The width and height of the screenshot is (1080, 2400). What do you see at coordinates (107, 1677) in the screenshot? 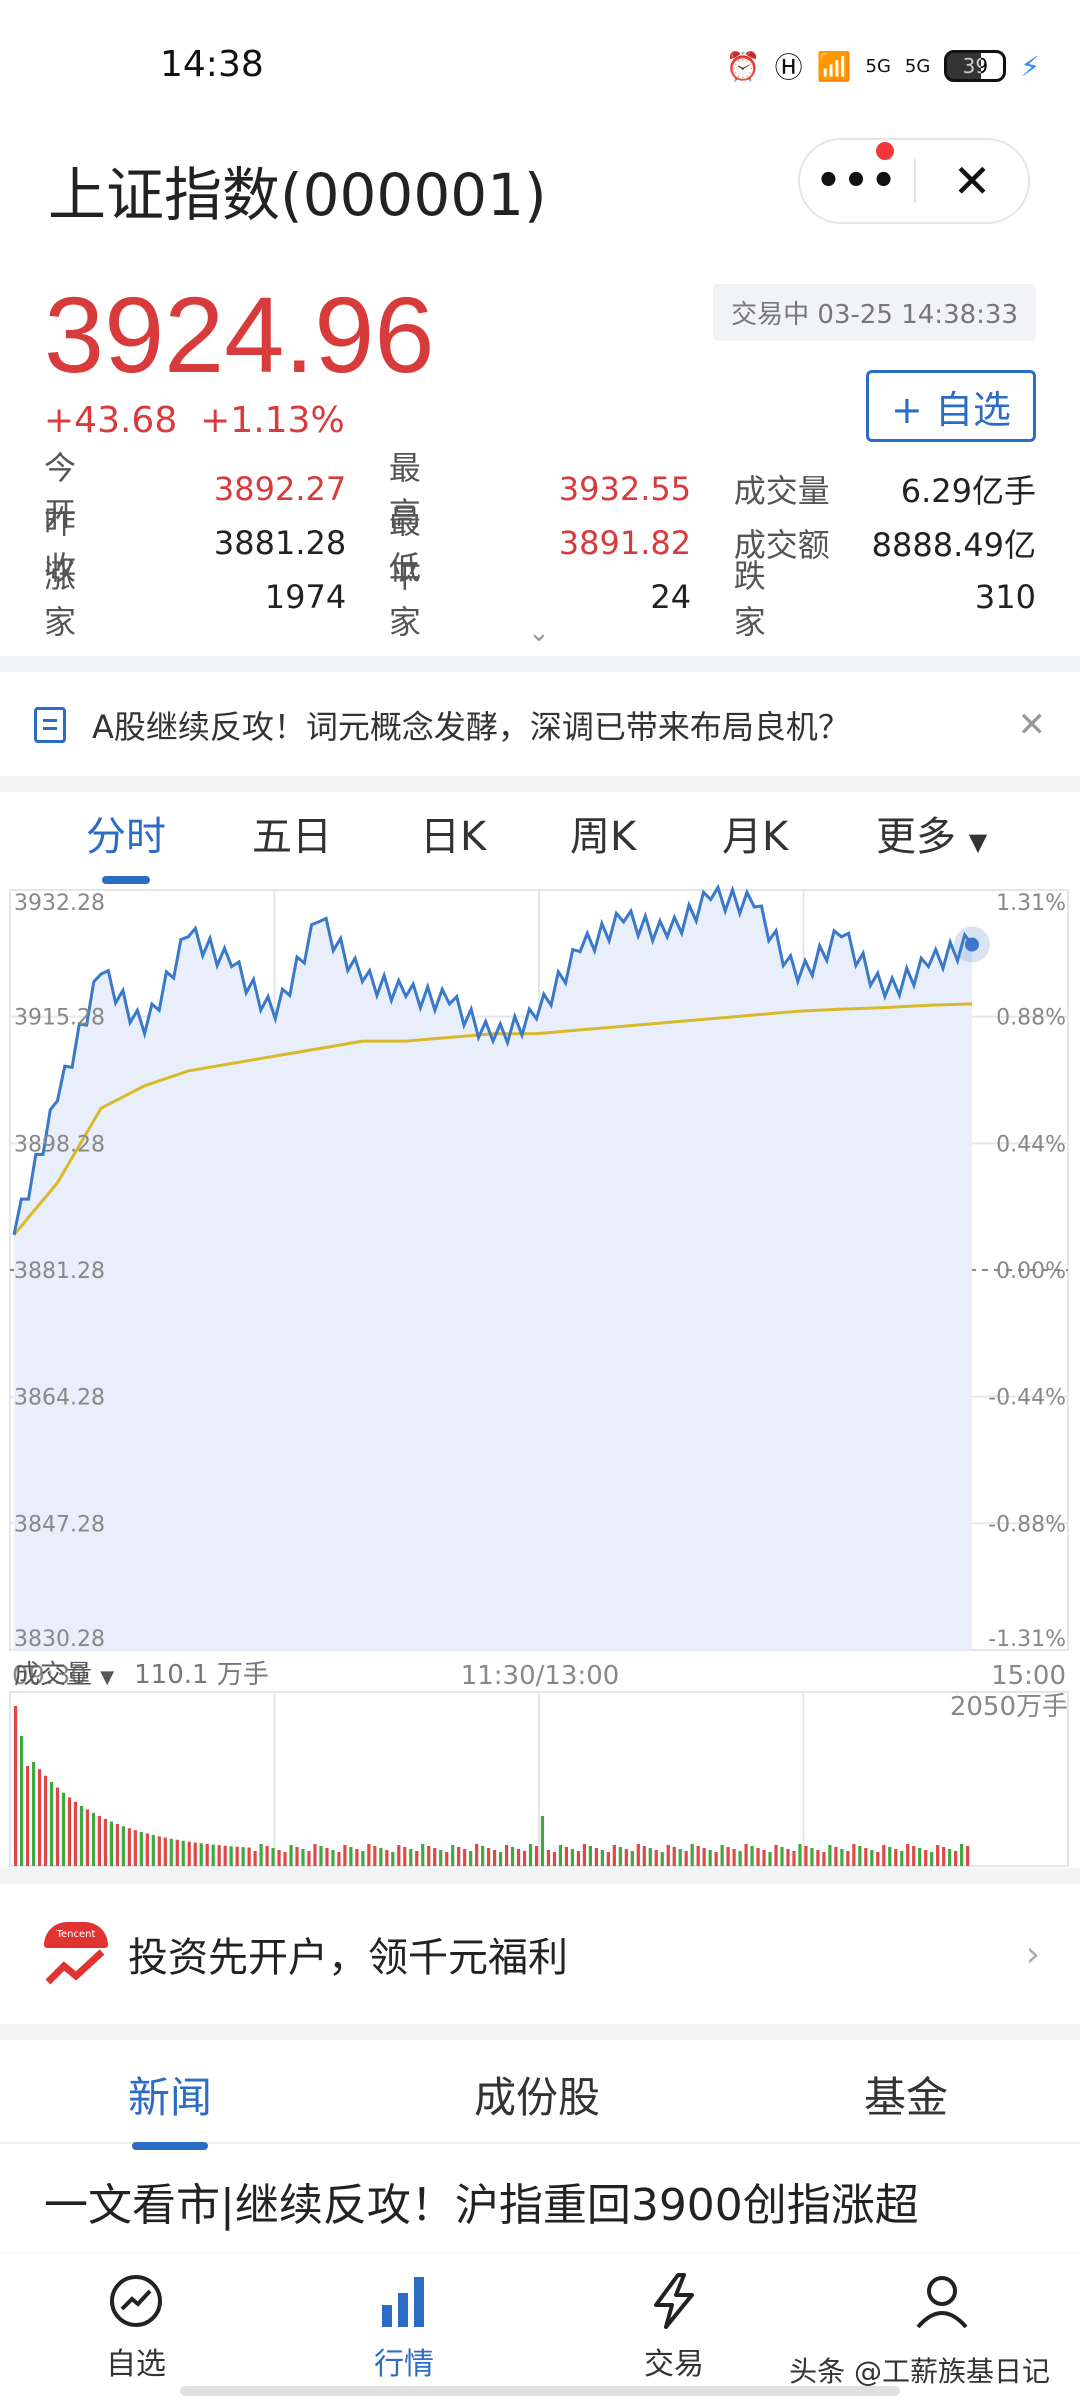
I see `dropdown-arrow-icon: ▼` at bounding box center [107, 1677].